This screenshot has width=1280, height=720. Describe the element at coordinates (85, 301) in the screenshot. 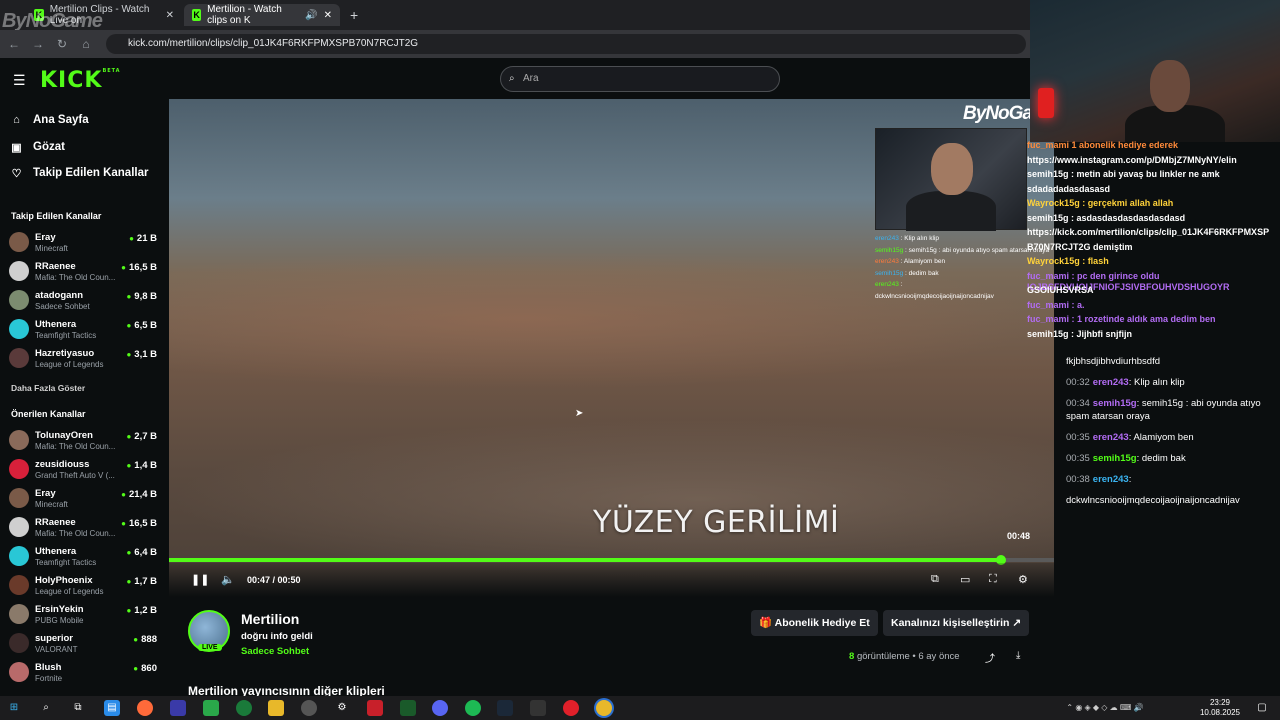

I see `sidebar-channel-item: atadogannSadece Sohbet 9,8 B` at that location.